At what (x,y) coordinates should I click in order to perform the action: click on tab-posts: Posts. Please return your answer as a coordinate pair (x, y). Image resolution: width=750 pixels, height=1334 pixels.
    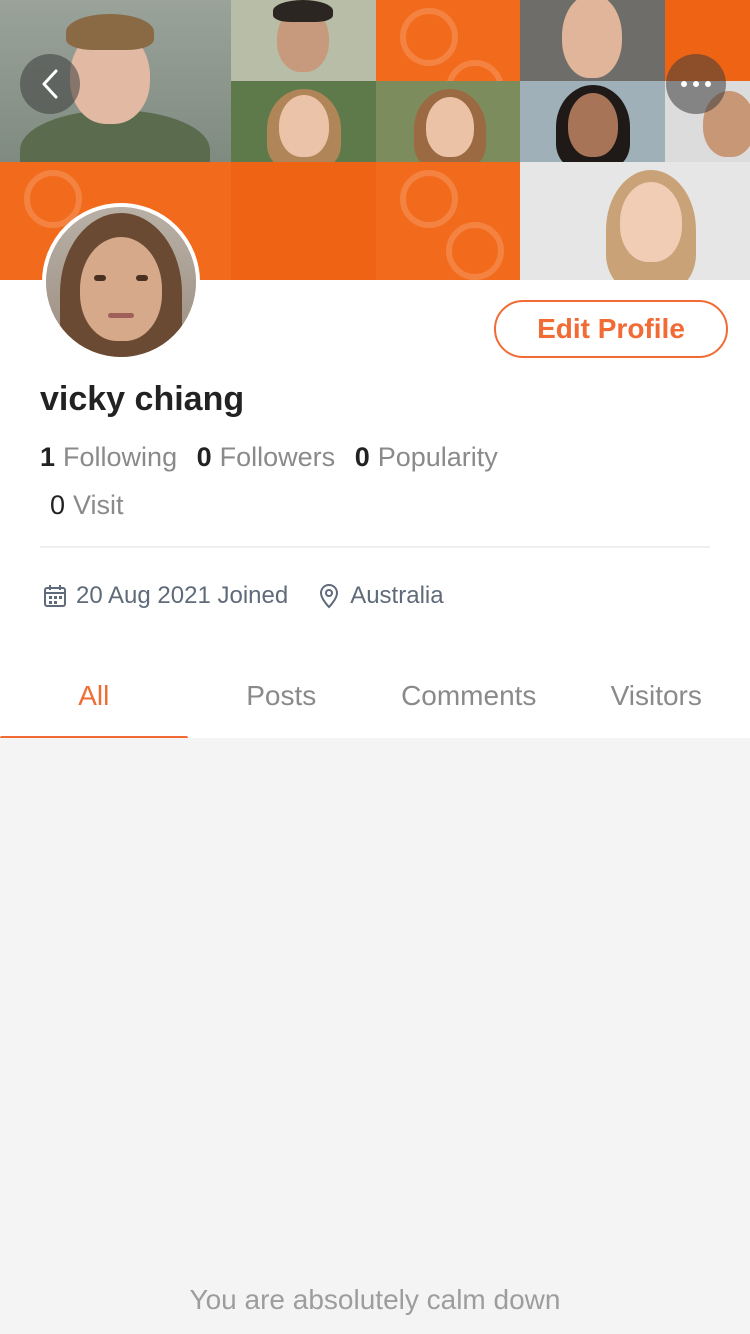
    Looking at the image, I should click on (282, 697).